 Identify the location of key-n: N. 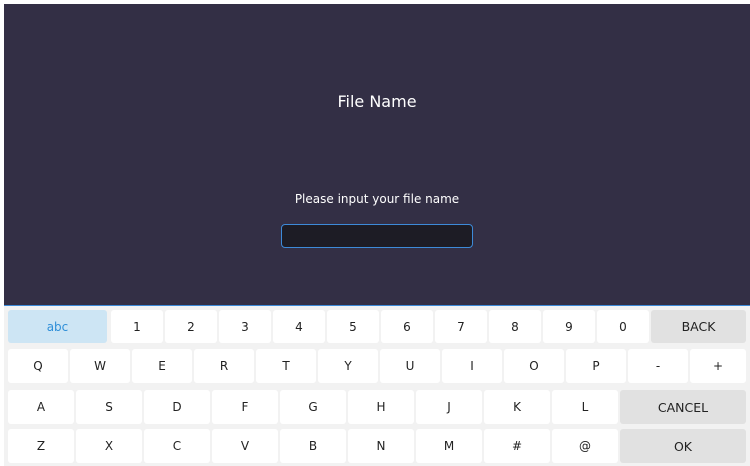
(381, 446).